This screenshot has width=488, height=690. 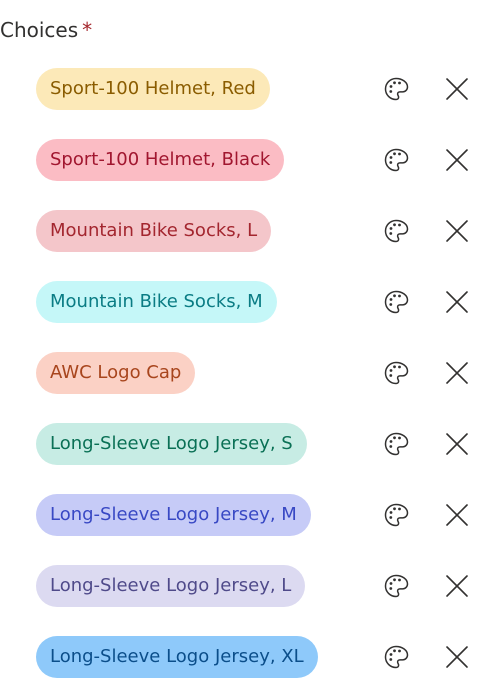 I want to click on choice-row: Sport-100 Helmet, Red, so click(x=244, y=89).